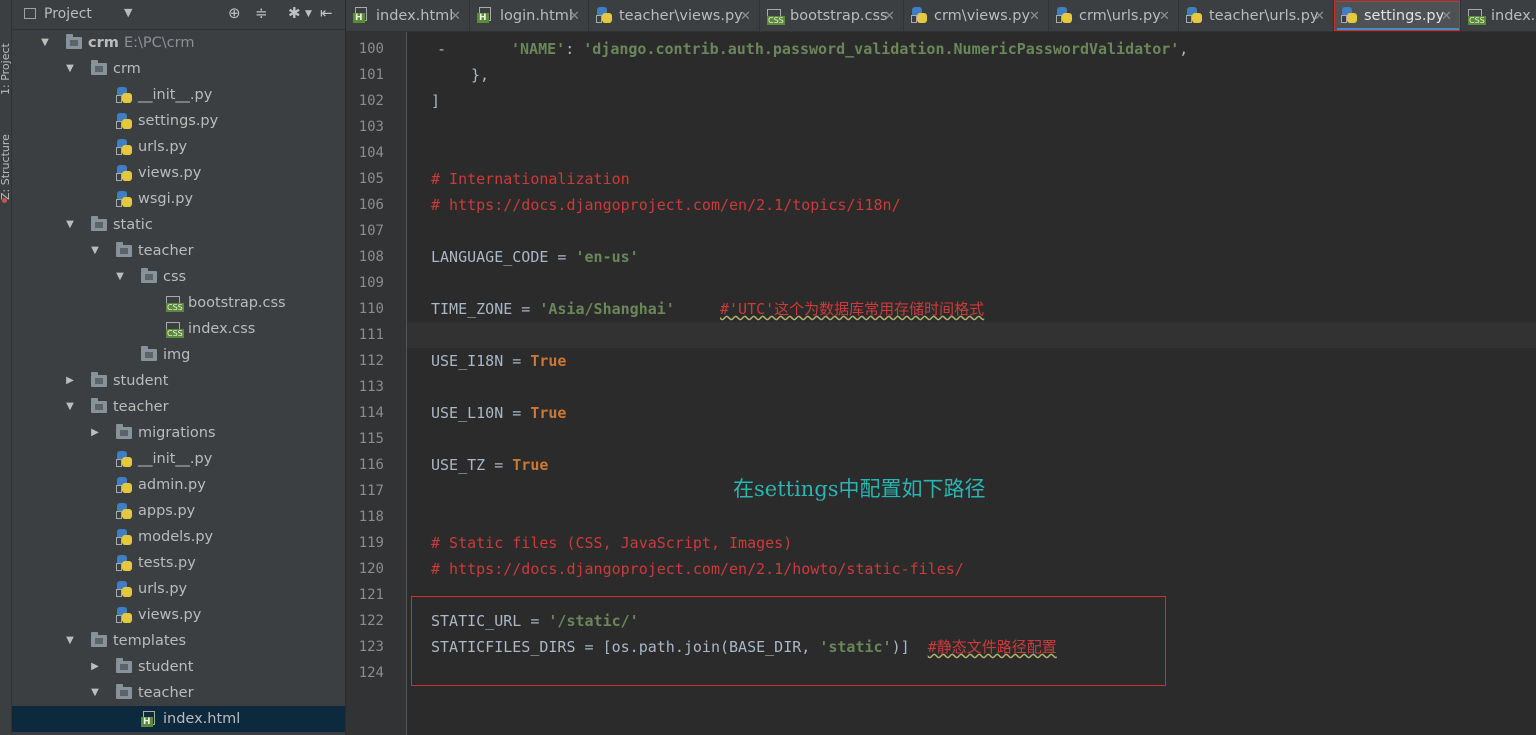 This screenshot has height=735, width=1536. What do you see at coordinates (612, 543) in the screenshot?
I see `code-line-119: # Static files (CSS, JavaScript, Images)` at bounding box center [612, 543].